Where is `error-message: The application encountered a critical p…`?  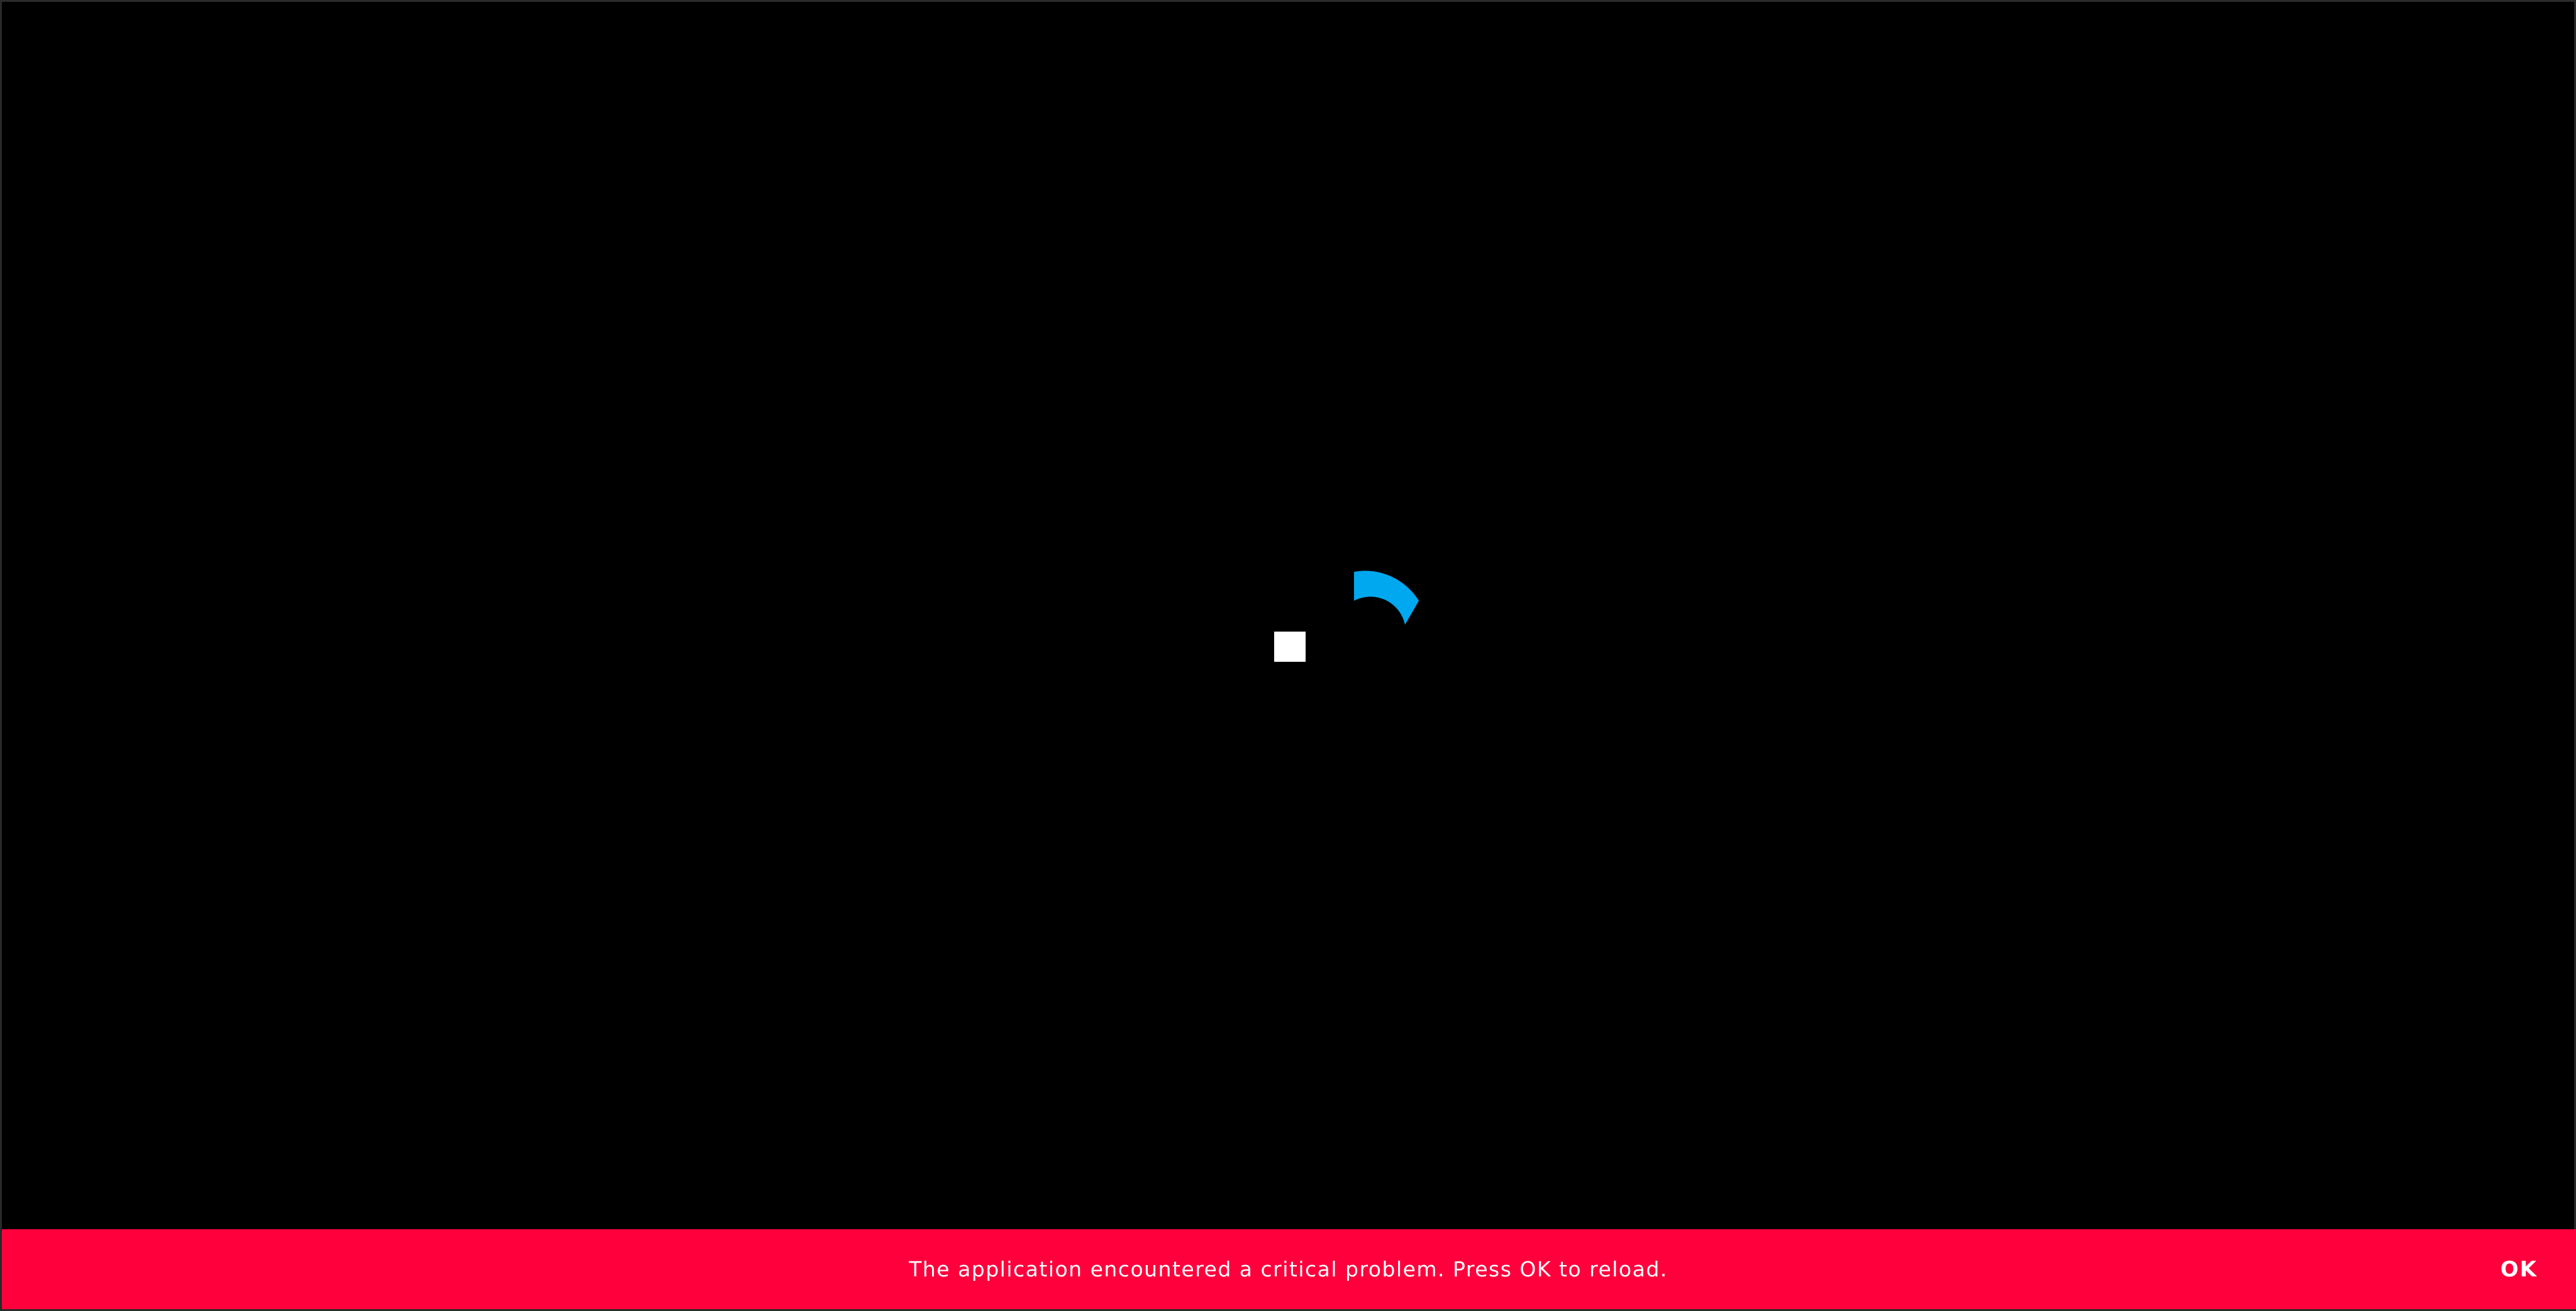 error-message: The application encountered a critical p… is located at coordinates (1288, 1269).